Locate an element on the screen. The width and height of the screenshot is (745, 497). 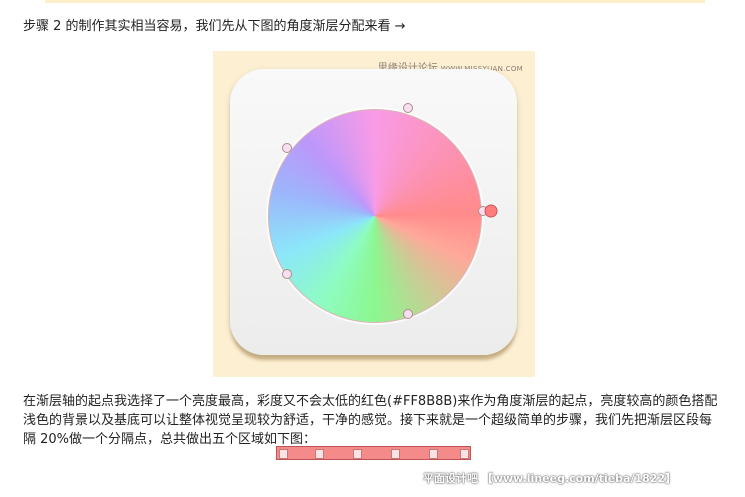
angle-gradient-wheel is located at coordinates (375, 216).